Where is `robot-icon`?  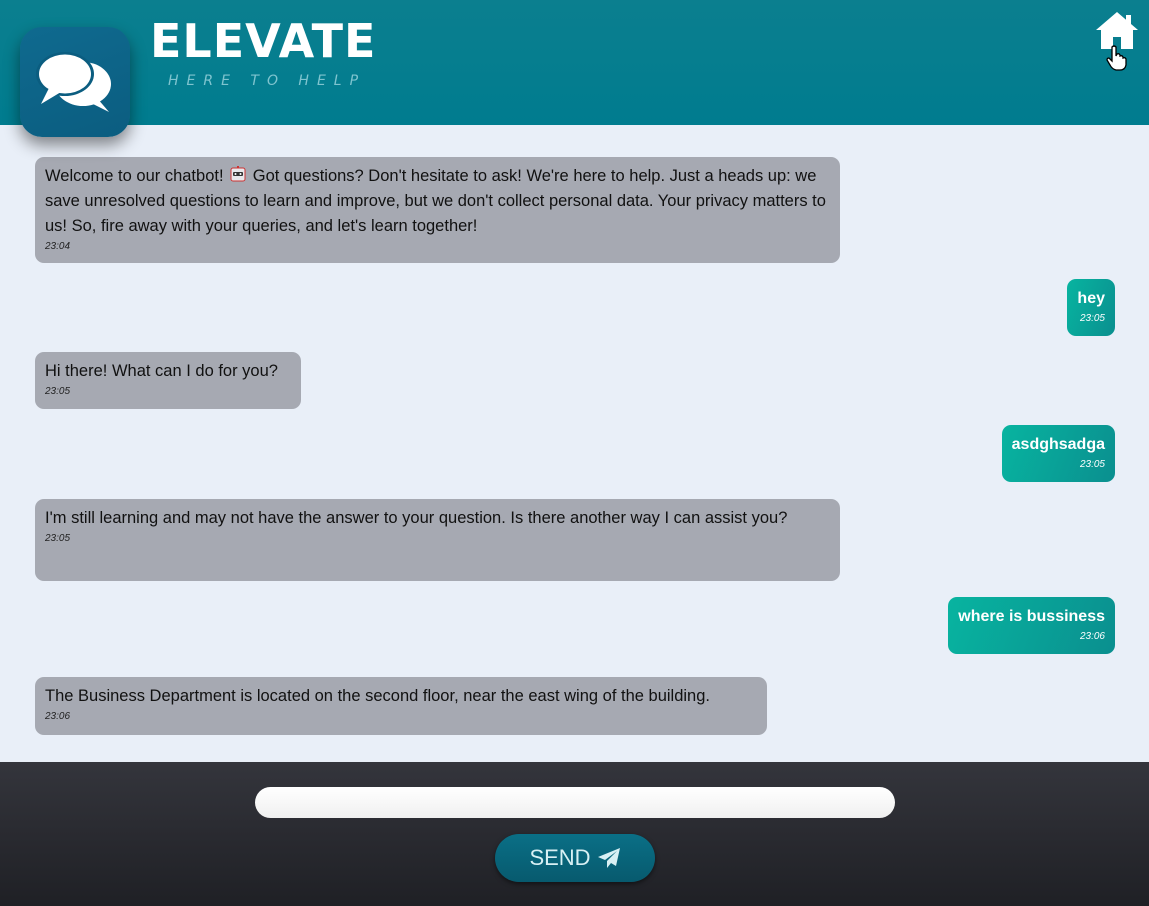
robot-icon is located at coordinates (238, 174).